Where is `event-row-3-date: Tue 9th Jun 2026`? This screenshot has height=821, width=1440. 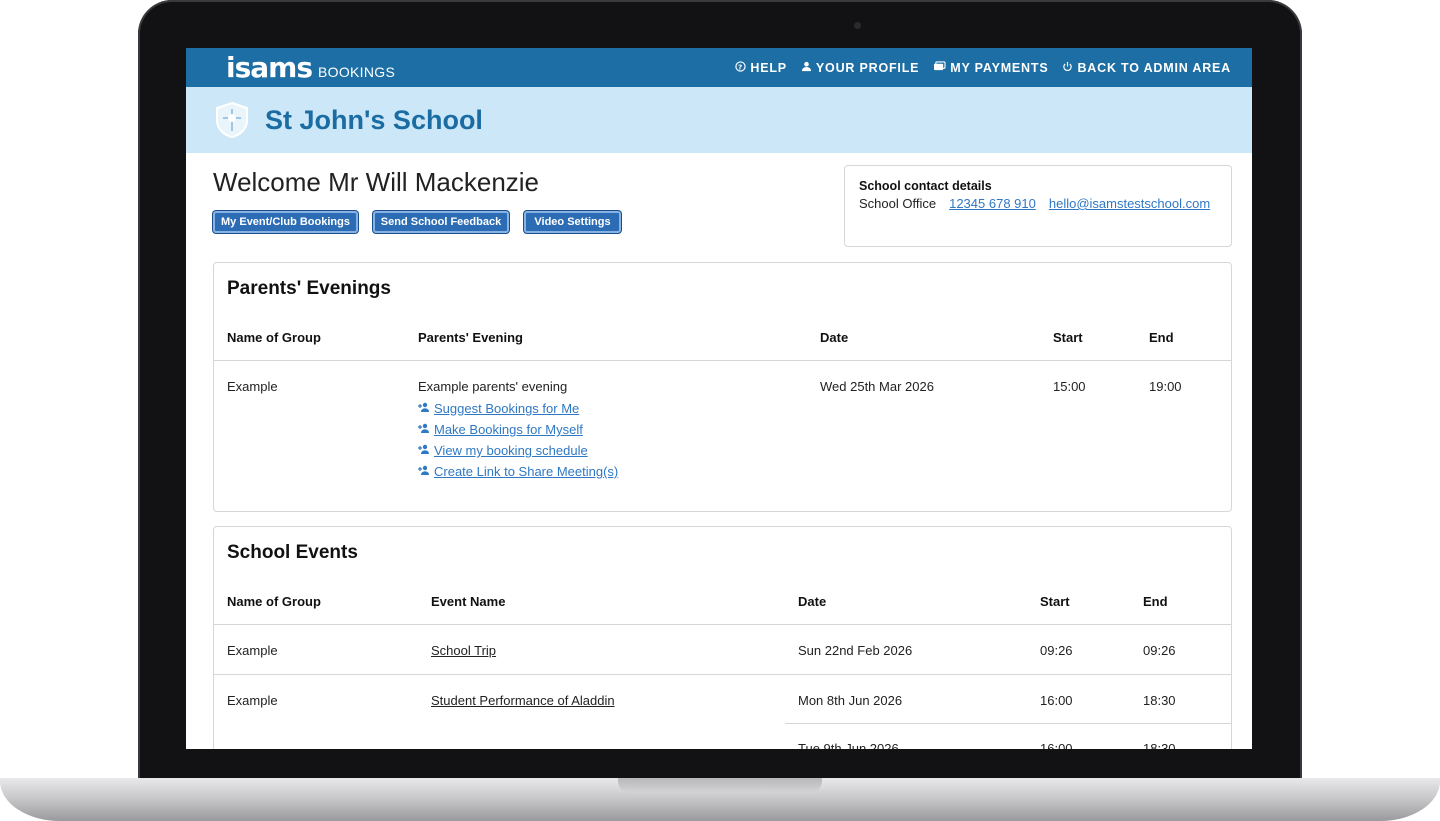
event-row-3-date: Tue 9th Jun 2026 is located at coordinates (848, 745).